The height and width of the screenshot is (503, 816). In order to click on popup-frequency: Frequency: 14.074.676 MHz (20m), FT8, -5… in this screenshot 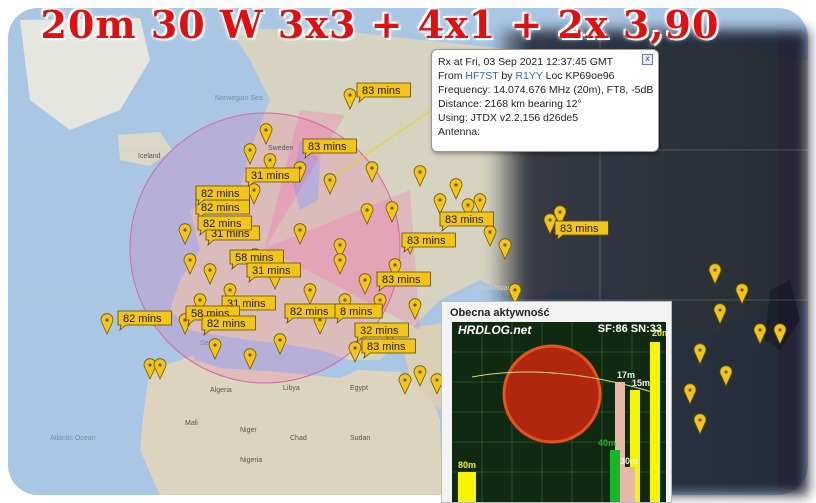, I will do `click(546, 90)`.